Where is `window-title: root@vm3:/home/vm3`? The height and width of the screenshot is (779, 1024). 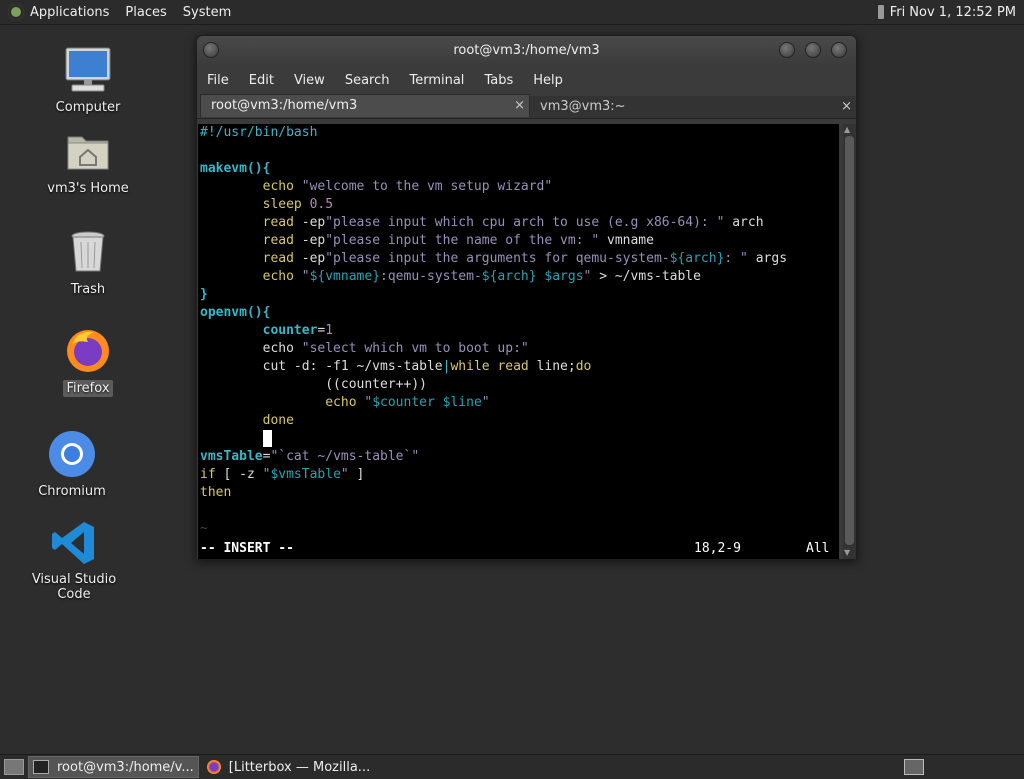 window-title: root@vm3:/home/vm3 is located at coordinates (526, 50).